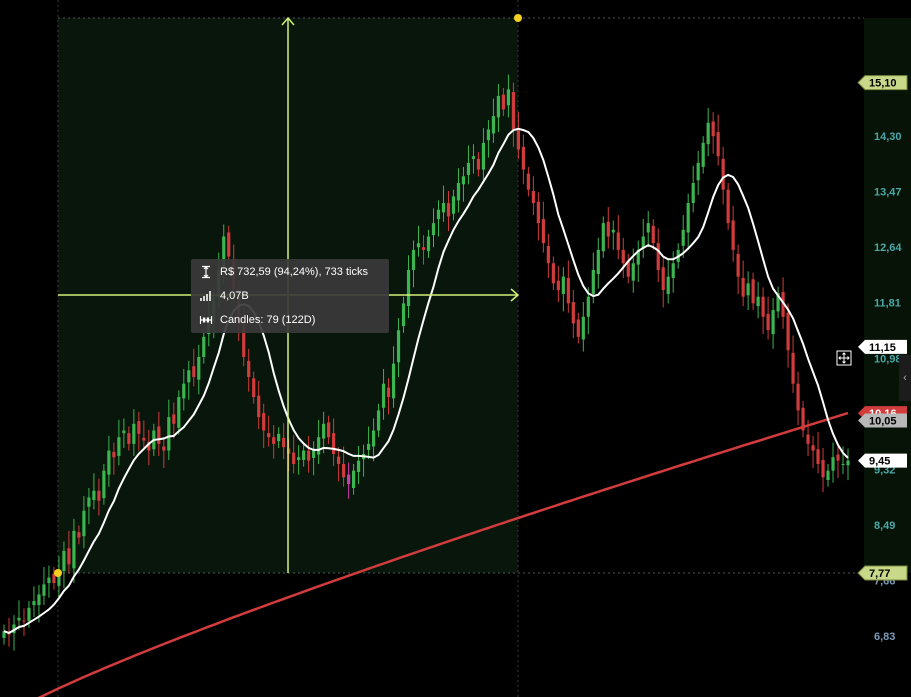 The image size is (911, 697). Describe the element at coordinates (257, 320) in the screenshot. I see `tooltip-candles-row: Candles: 79 (122D)` at that location.